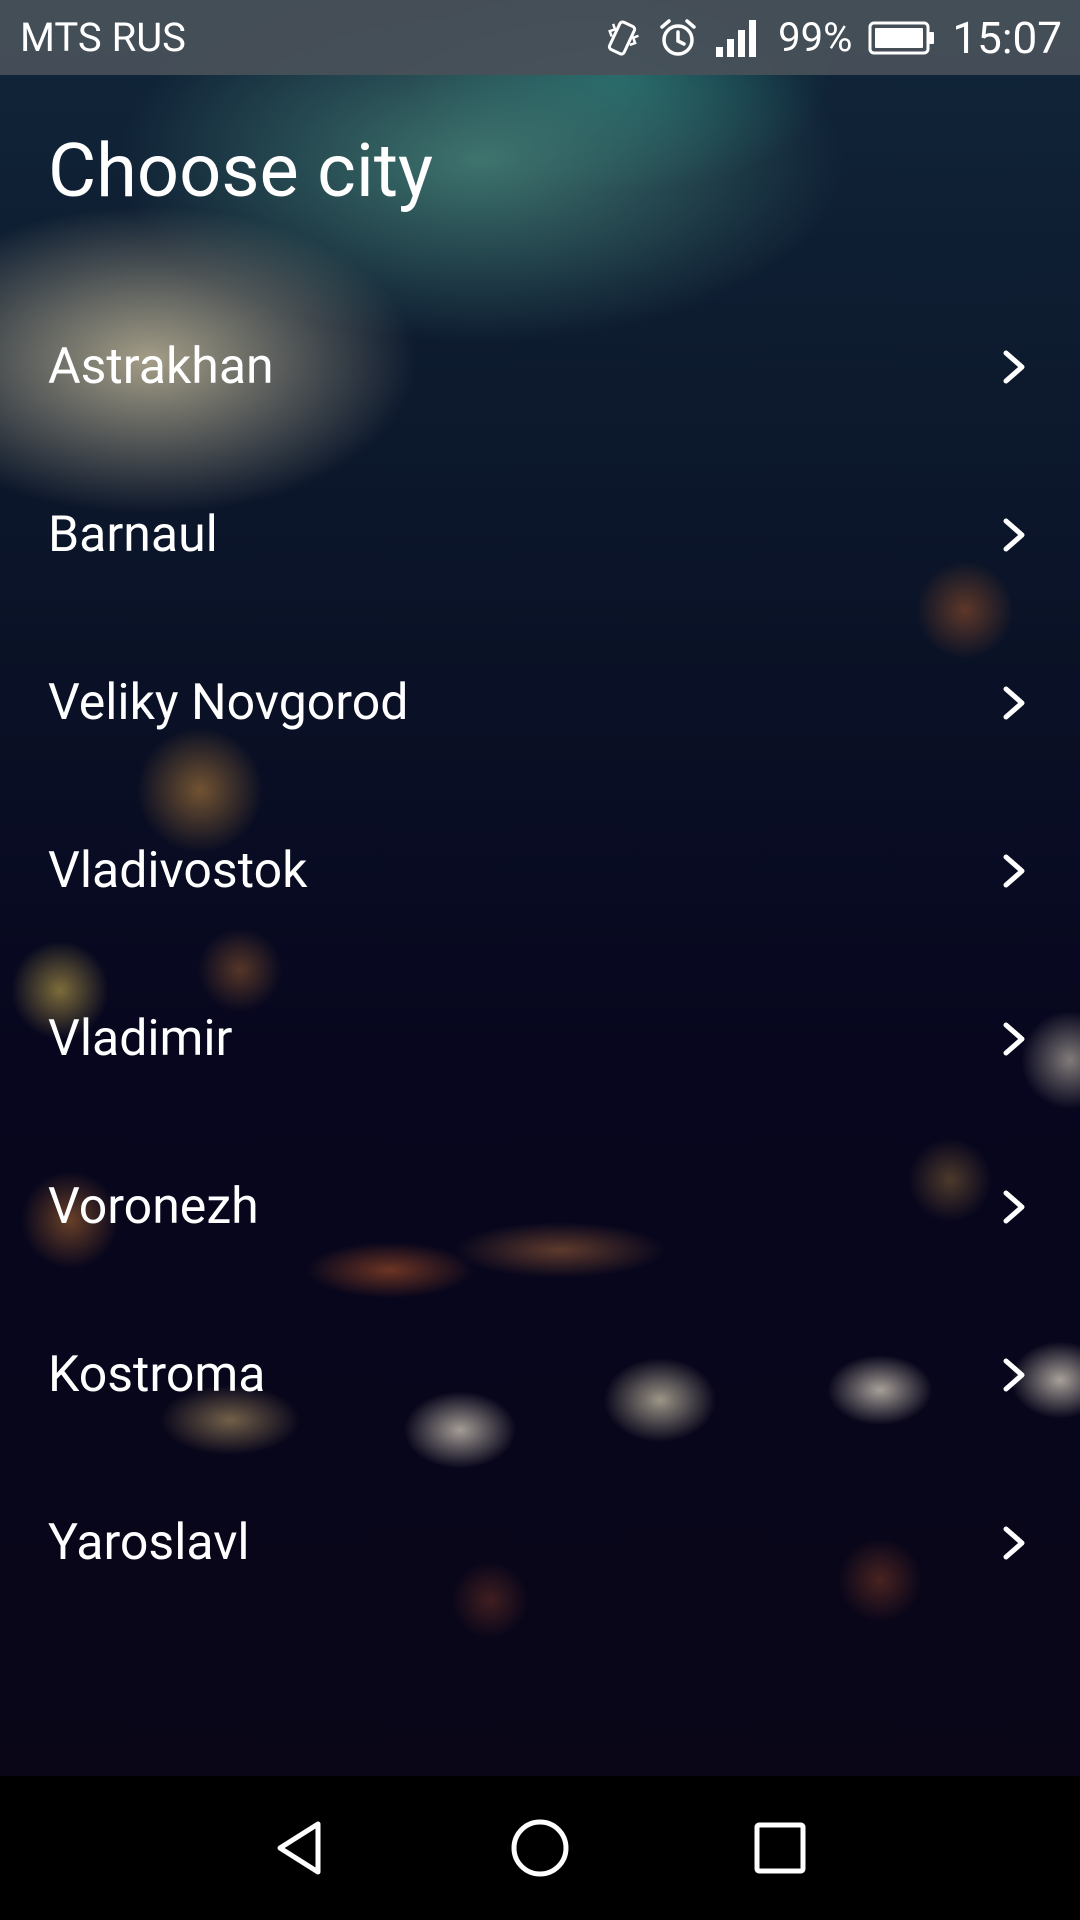 This screenshot has height=1920, width=1080. I want to click on city-item-vladivostok: Vladivostok, so click(540, 871).